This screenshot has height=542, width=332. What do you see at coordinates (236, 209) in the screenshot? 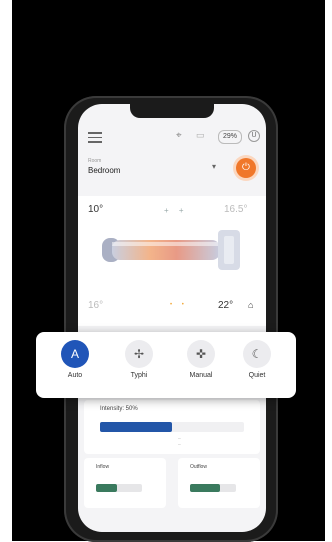
I see `temp-top-right: 16.5°` at bounding box center [236, 209].